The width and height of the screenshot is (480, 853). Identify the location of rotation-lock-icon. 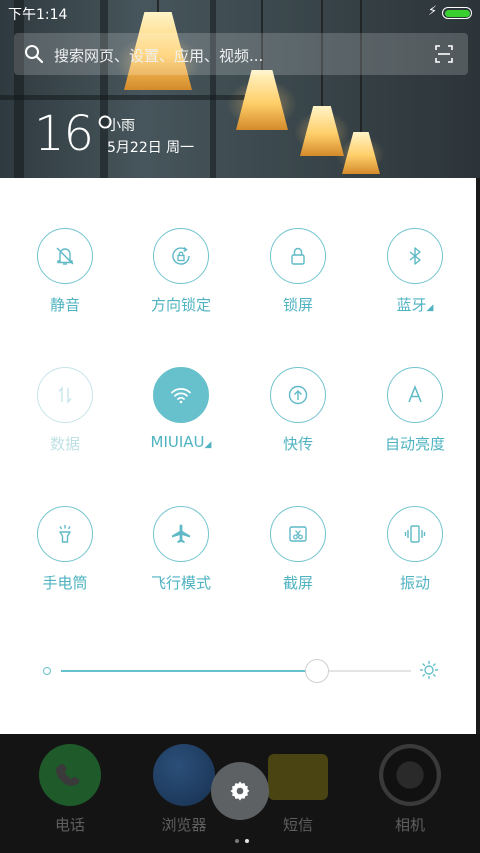
(181, 255).